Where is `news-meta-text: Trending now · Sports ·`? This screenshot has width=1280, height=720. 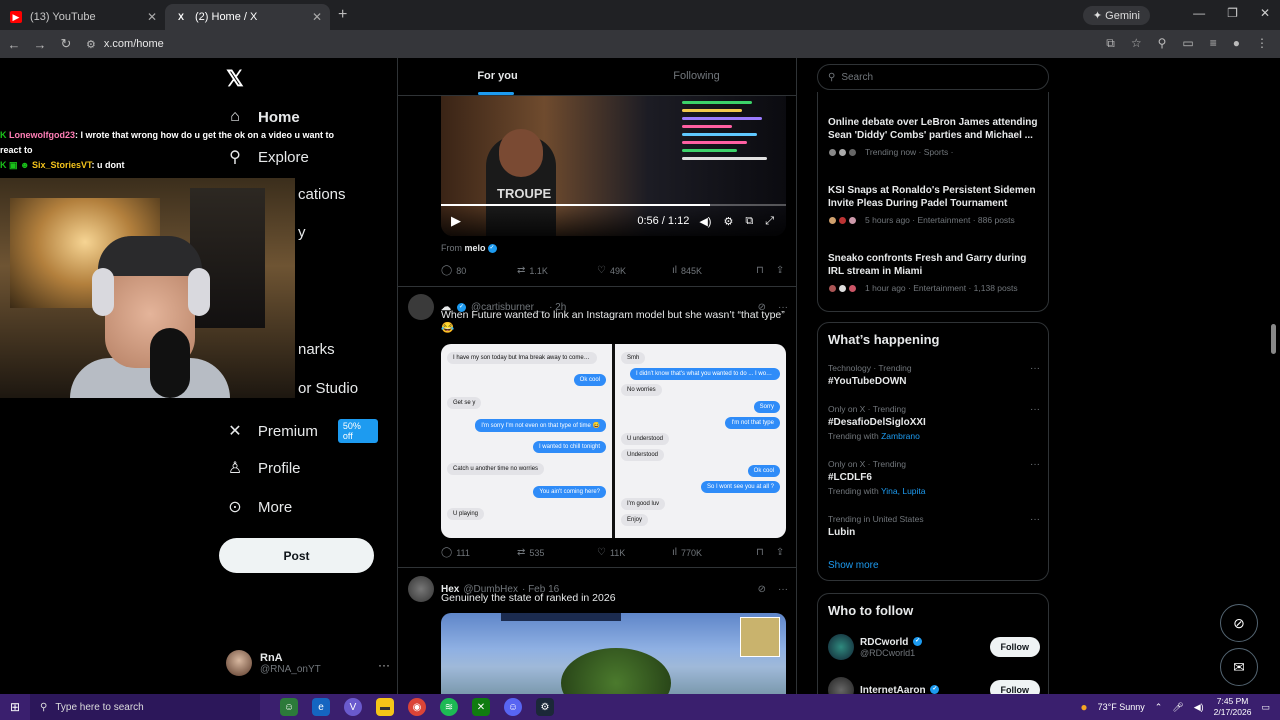 news-meta-text: Trending now · Sports · is located at coordinates (909, 152).